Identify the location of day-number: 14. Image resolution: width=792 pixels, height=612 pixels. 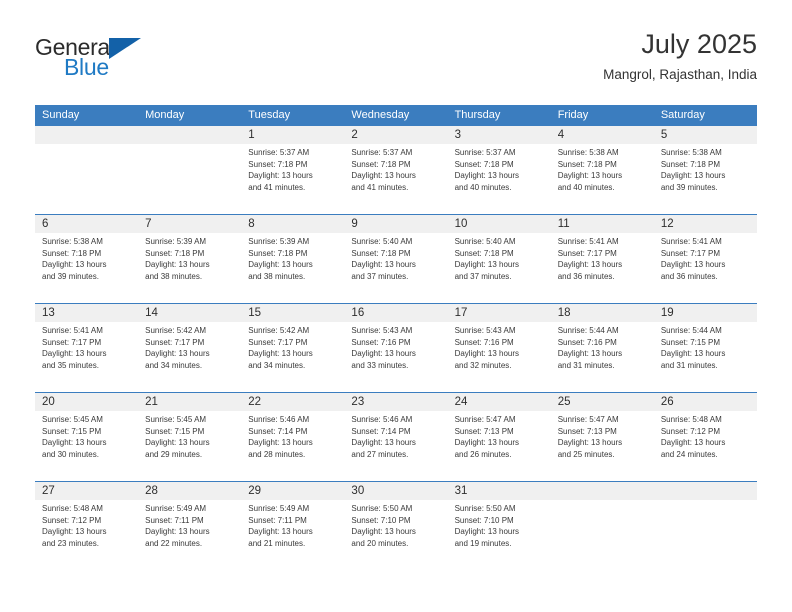
(189, 313).